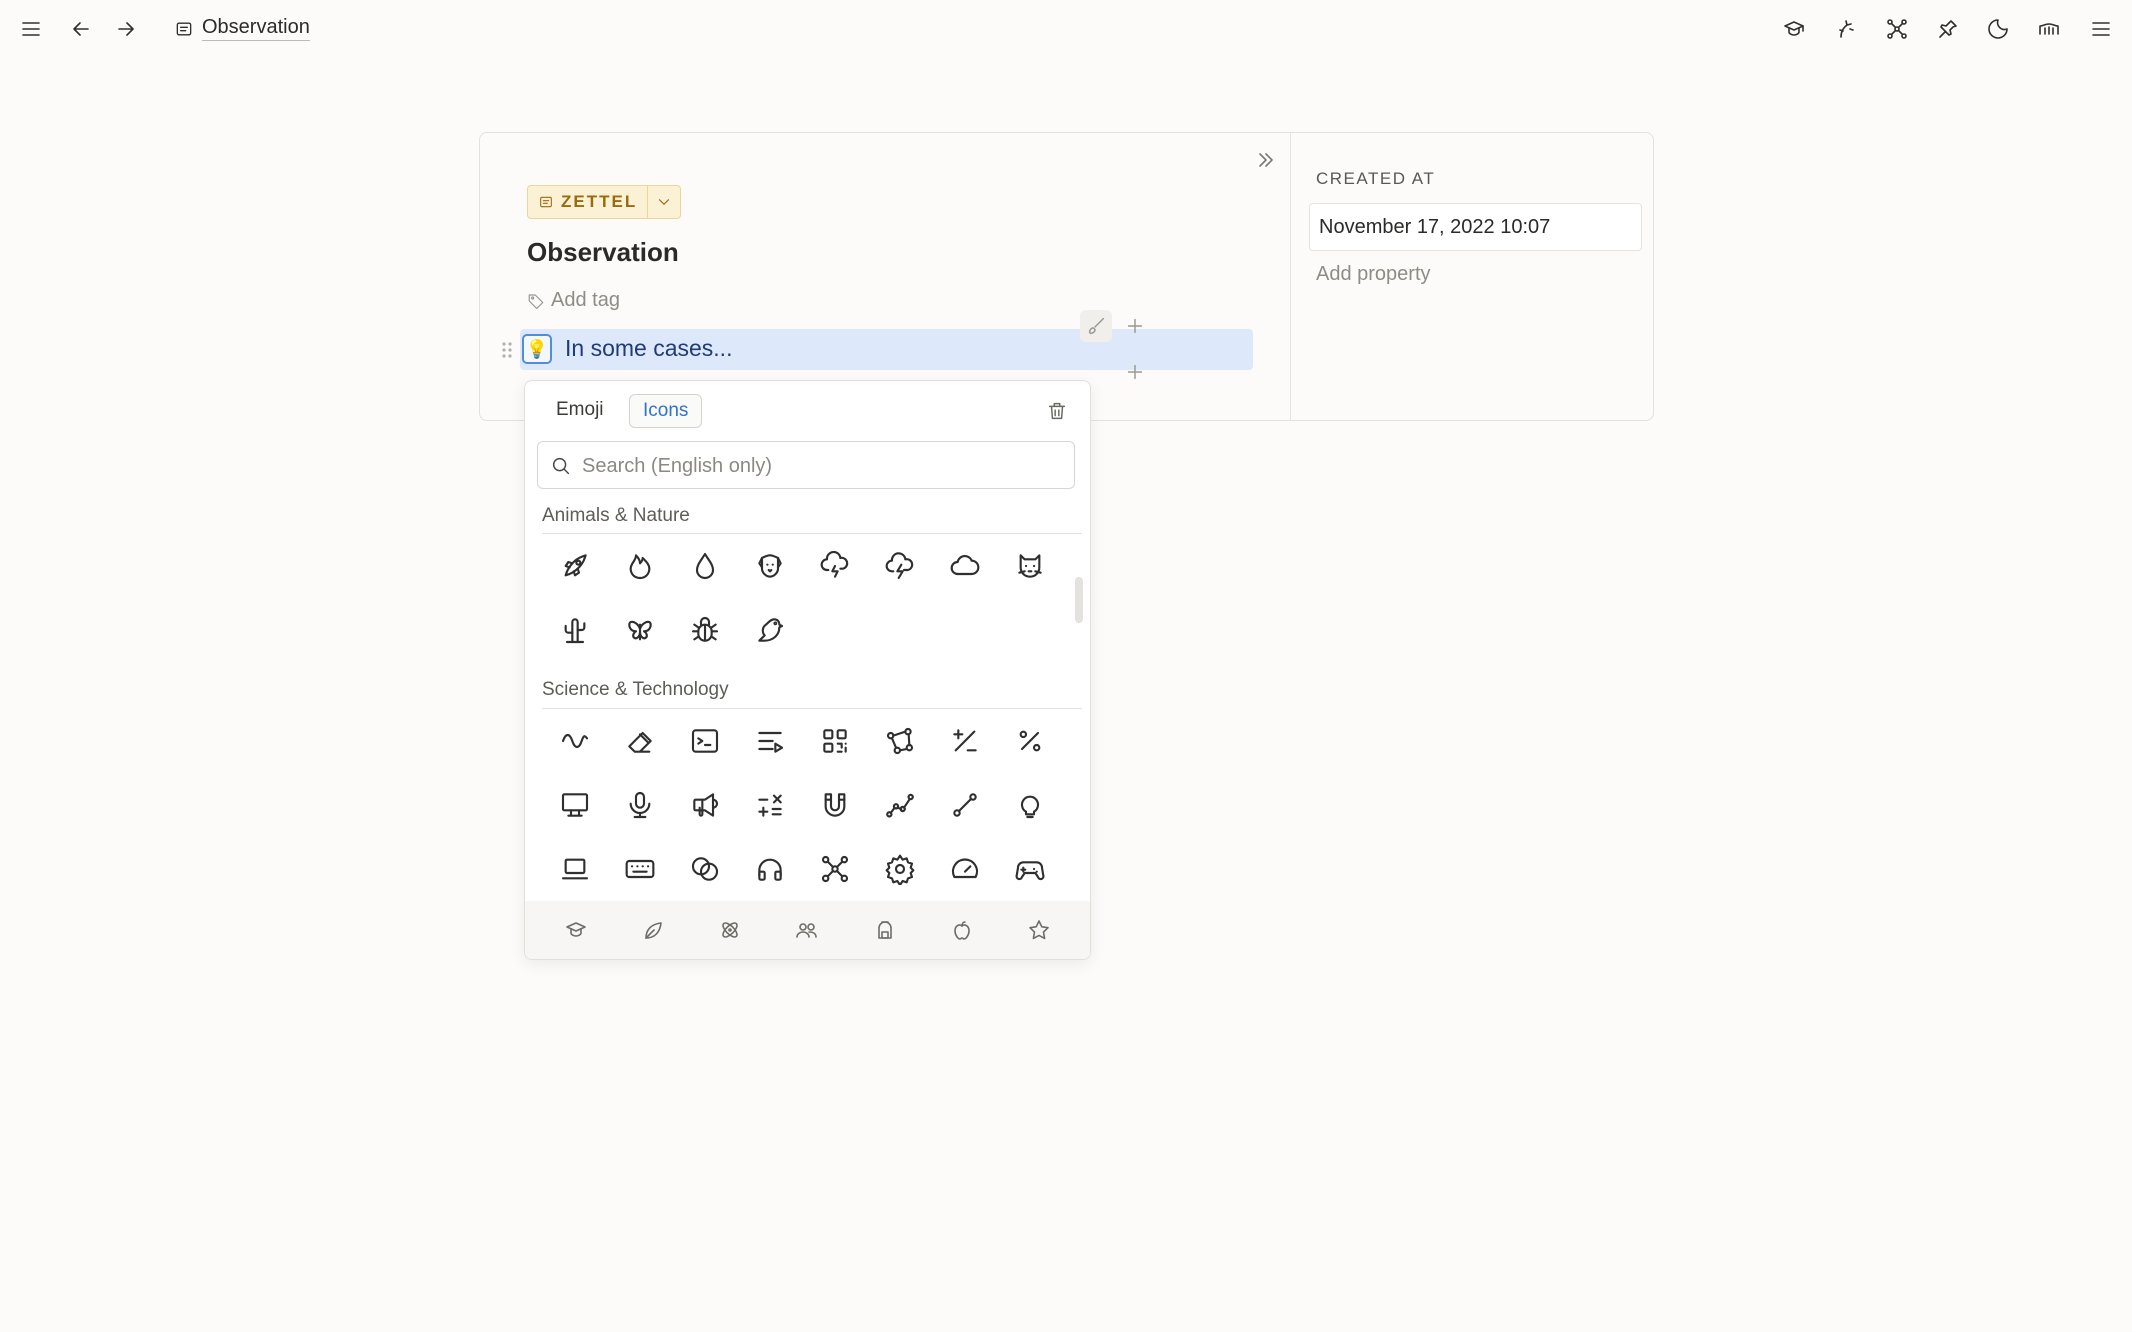  Describe the element at coordinates (653, 930) in the screenshot. I see `leaf-icon` at that location.